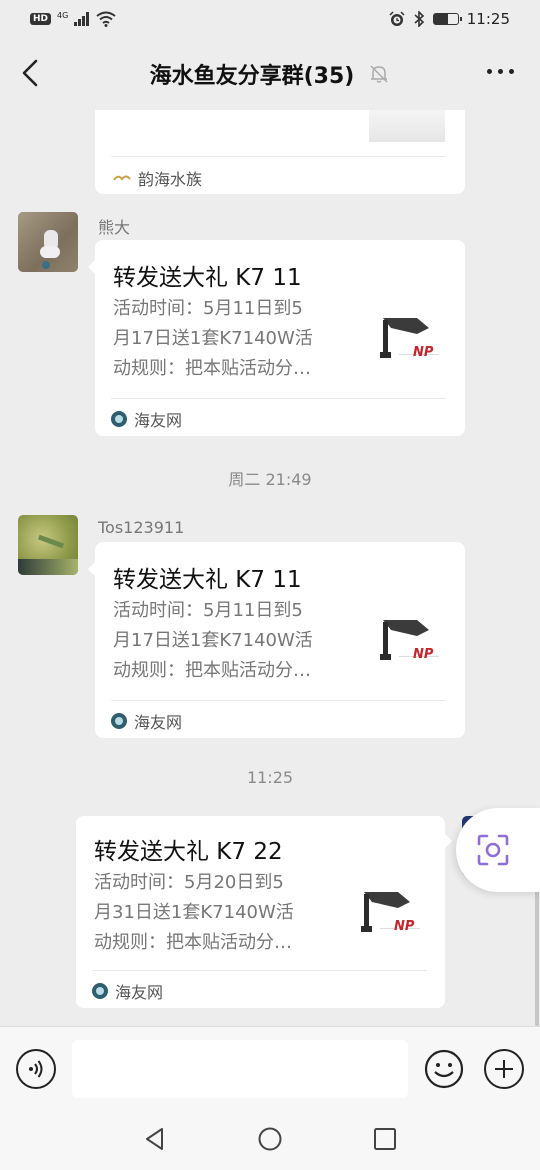 Image resolution: width=540 pixels, height=1170 pixels. Describe the element at coordinates (385, 1139) in the screenshot. I see `square-recents-icon` at that location.